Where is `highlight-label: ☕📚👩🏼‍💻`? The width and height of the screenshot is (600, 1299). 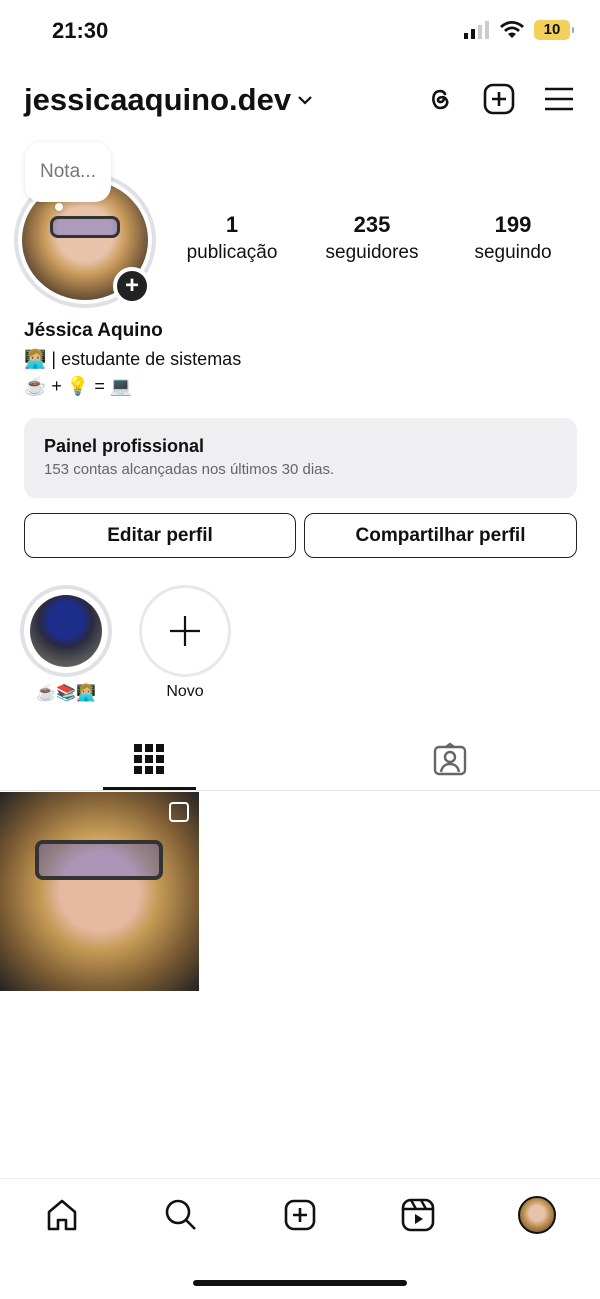
highlight-label: ☕📚👩🏼‍💻 is located at coordinates (66, 693).